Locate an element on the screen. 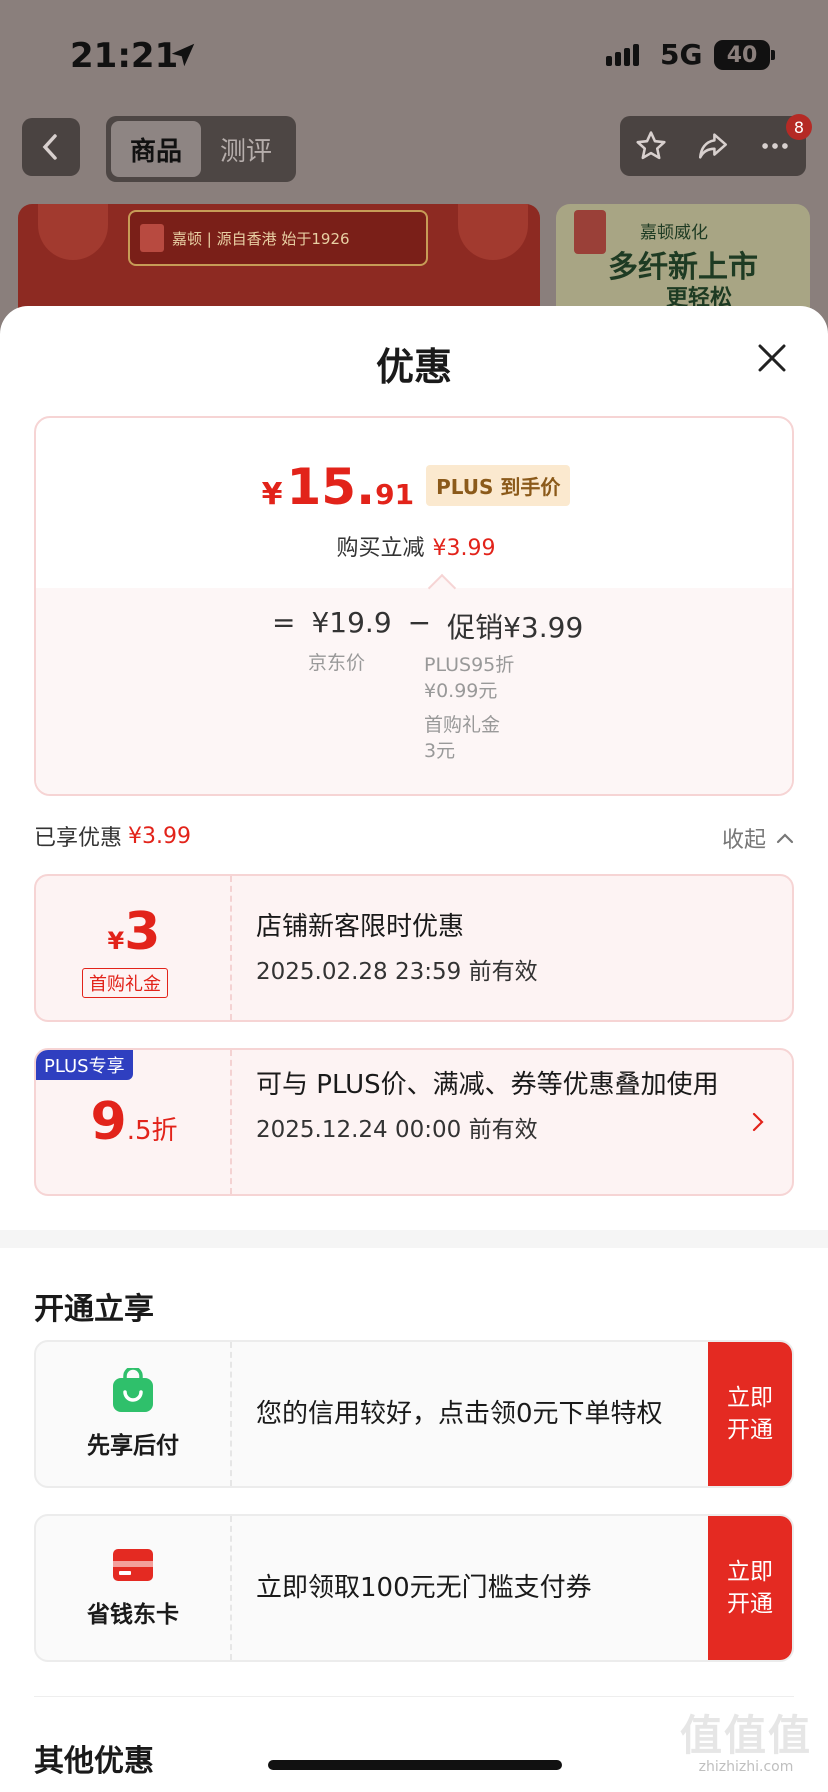  coupon-expiry: 2025.12.24 00:00 前有效 is located at coordinates (397, 1130).